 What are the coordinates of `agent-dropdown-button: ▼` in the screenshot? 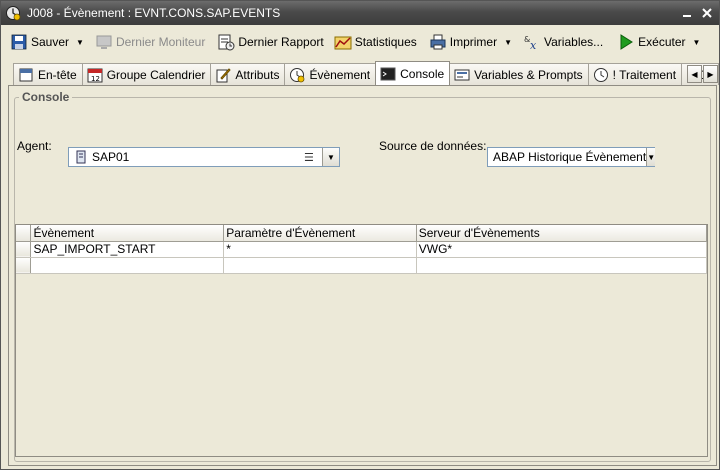 It's located at (330, 157).